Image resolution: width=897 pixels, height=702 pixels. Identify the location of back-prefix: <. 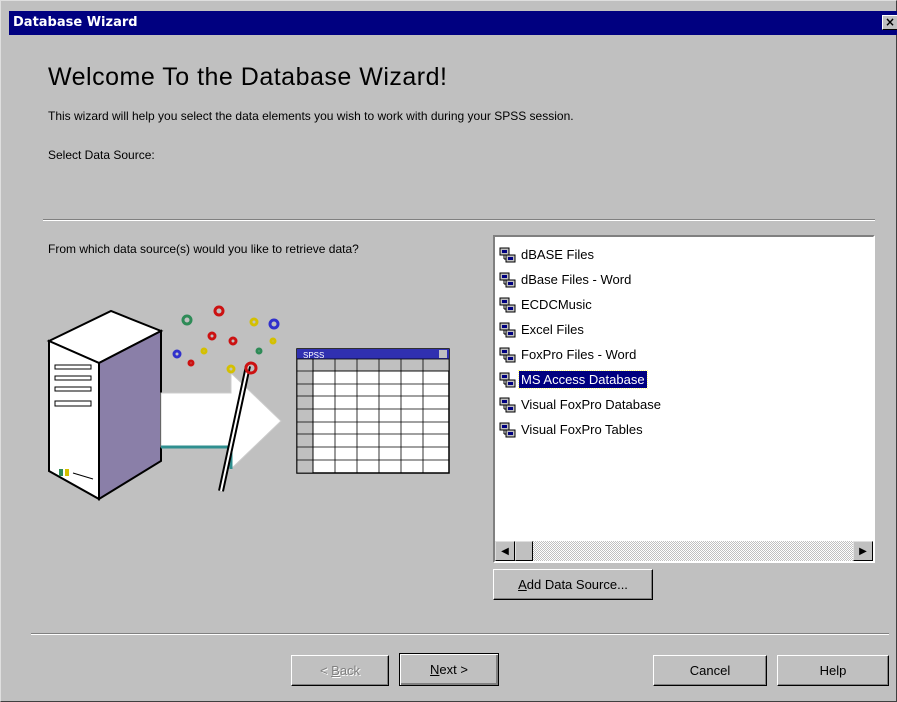
(325, 670).